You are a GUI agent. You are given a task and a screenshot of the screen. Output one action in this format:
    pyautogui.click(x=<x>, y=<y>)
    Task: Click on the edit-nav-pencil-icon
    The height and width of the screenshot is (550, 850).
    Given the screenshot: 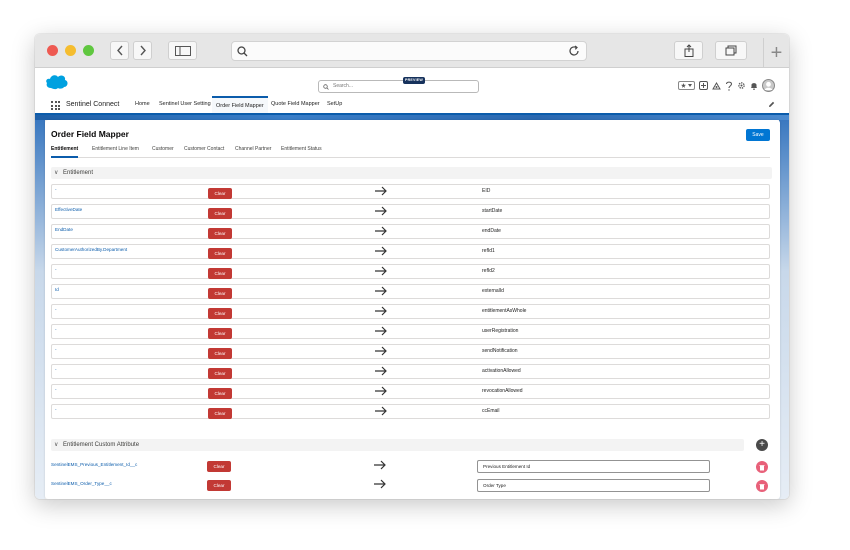 What is the action you would take?
    pyautogui.click(x=771, y=104)
    